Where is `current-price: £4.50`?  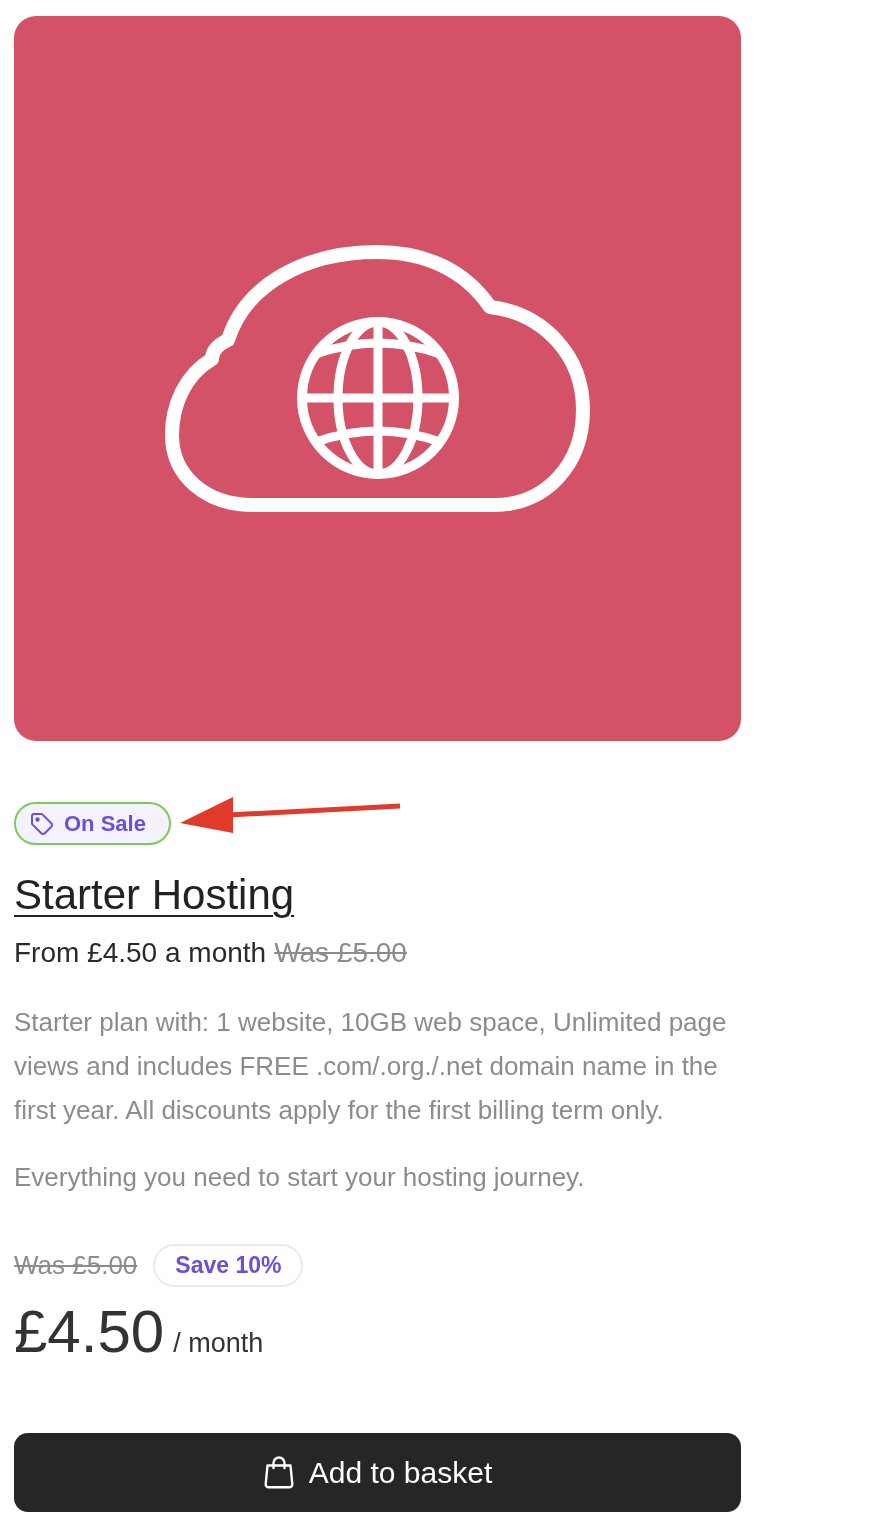
current-price: £4.50 is located at coordinates (89, 1332).